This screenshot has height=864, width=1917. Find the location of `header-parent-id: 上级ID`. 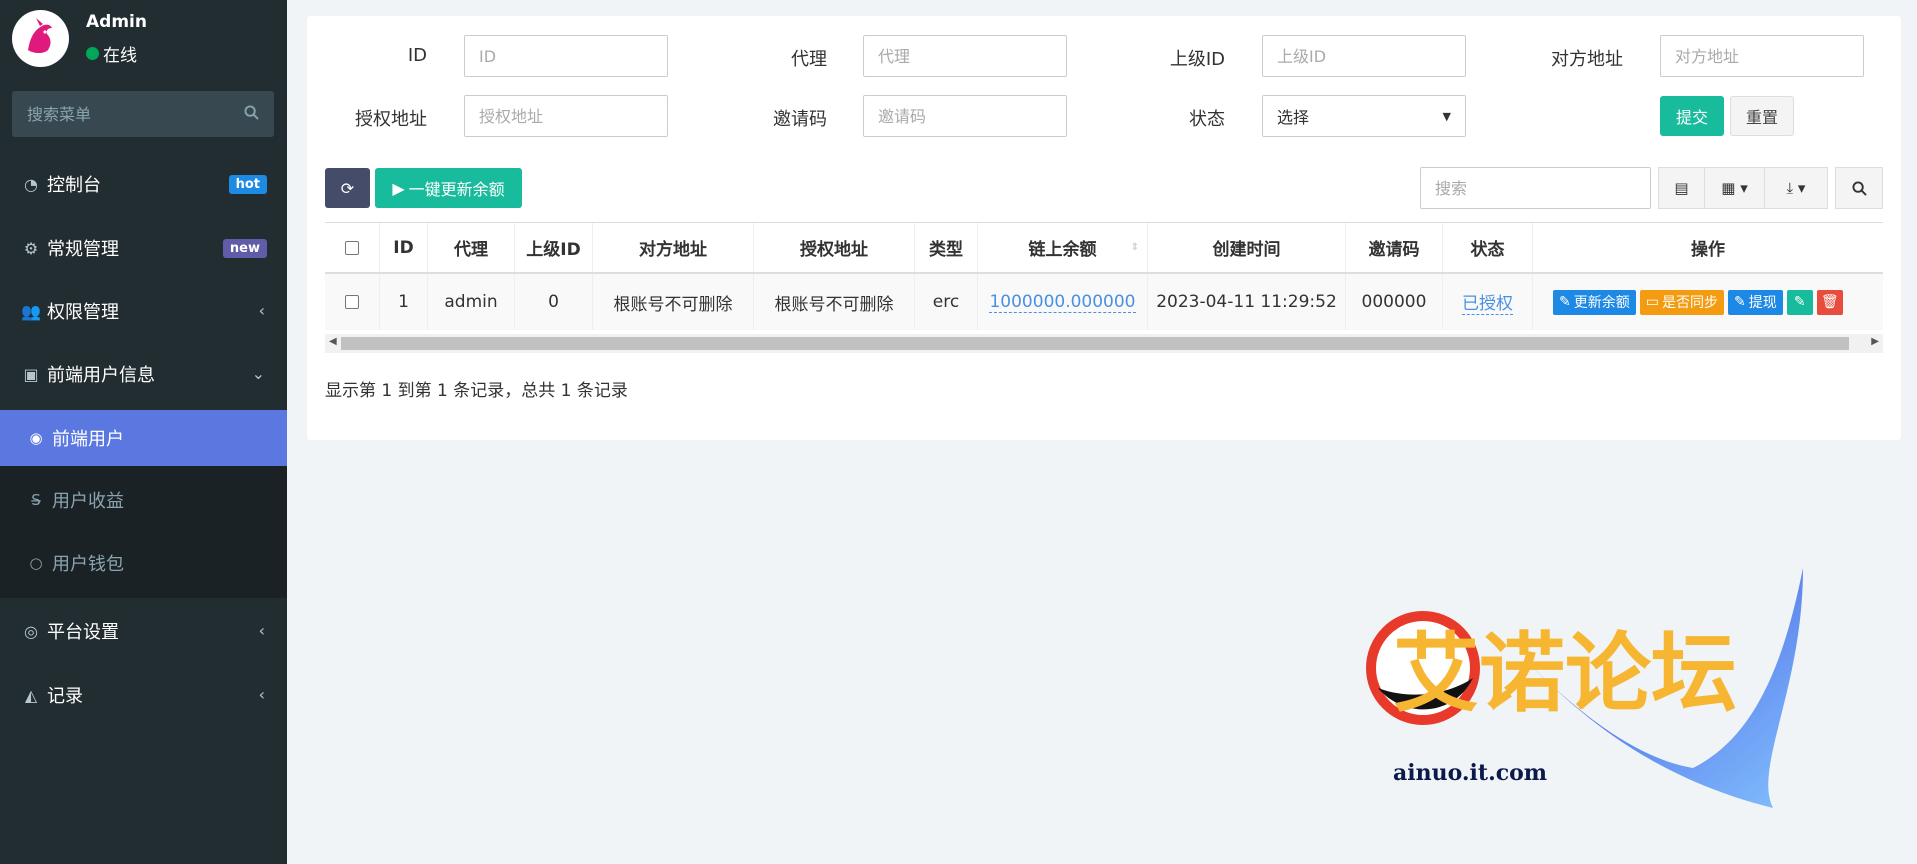

header-parent-id: 上级ID is located at coordinates (554, 247).